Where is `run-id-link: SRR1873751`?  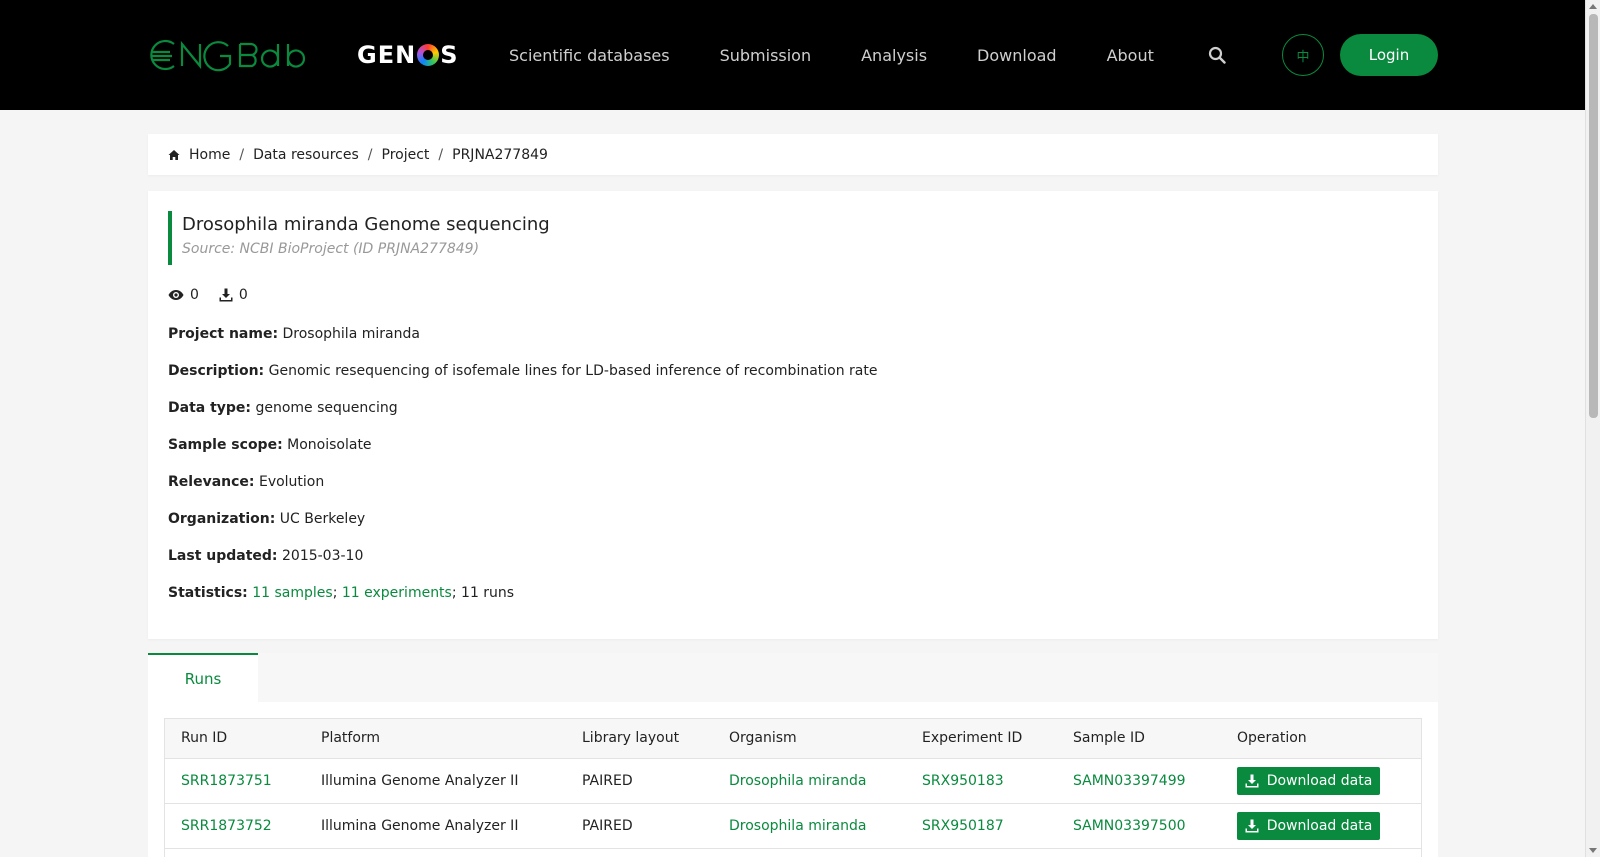
run-id-link: SRR1873751 is located at coordinates (226, 781).